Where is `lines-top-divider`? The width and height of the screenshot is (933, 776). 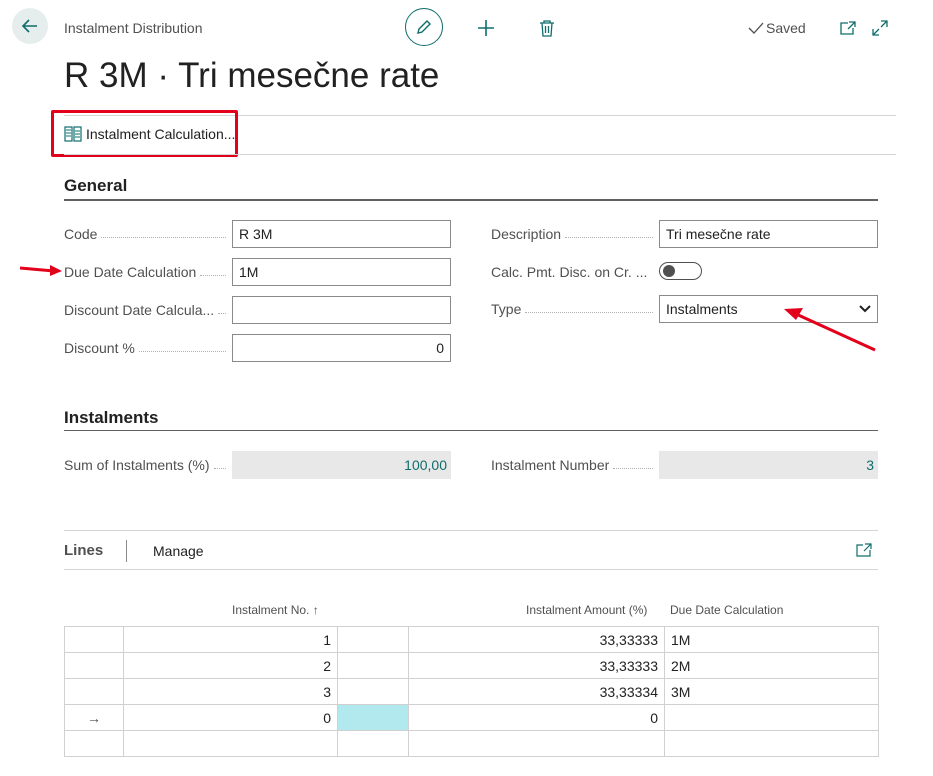
lines-top-divider is located at coordinates (471, 530).